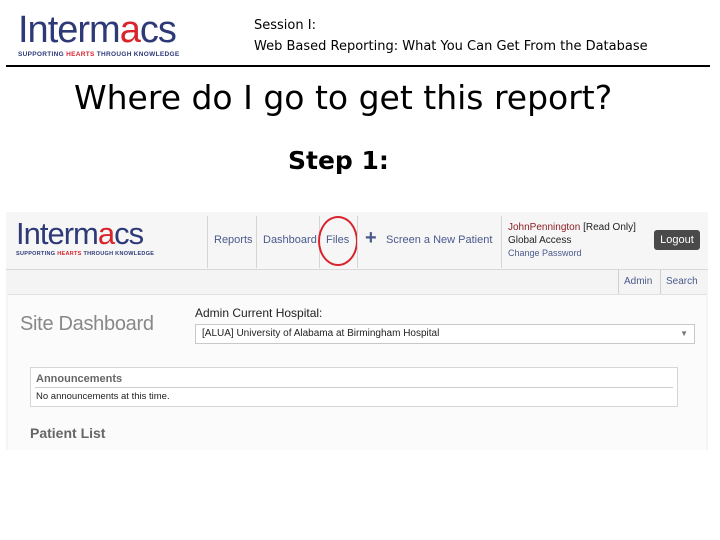  Describe the element at coordinates (343, 97) in the screenshot. I see `slide-title: Where do I go to get this report?` at that location.